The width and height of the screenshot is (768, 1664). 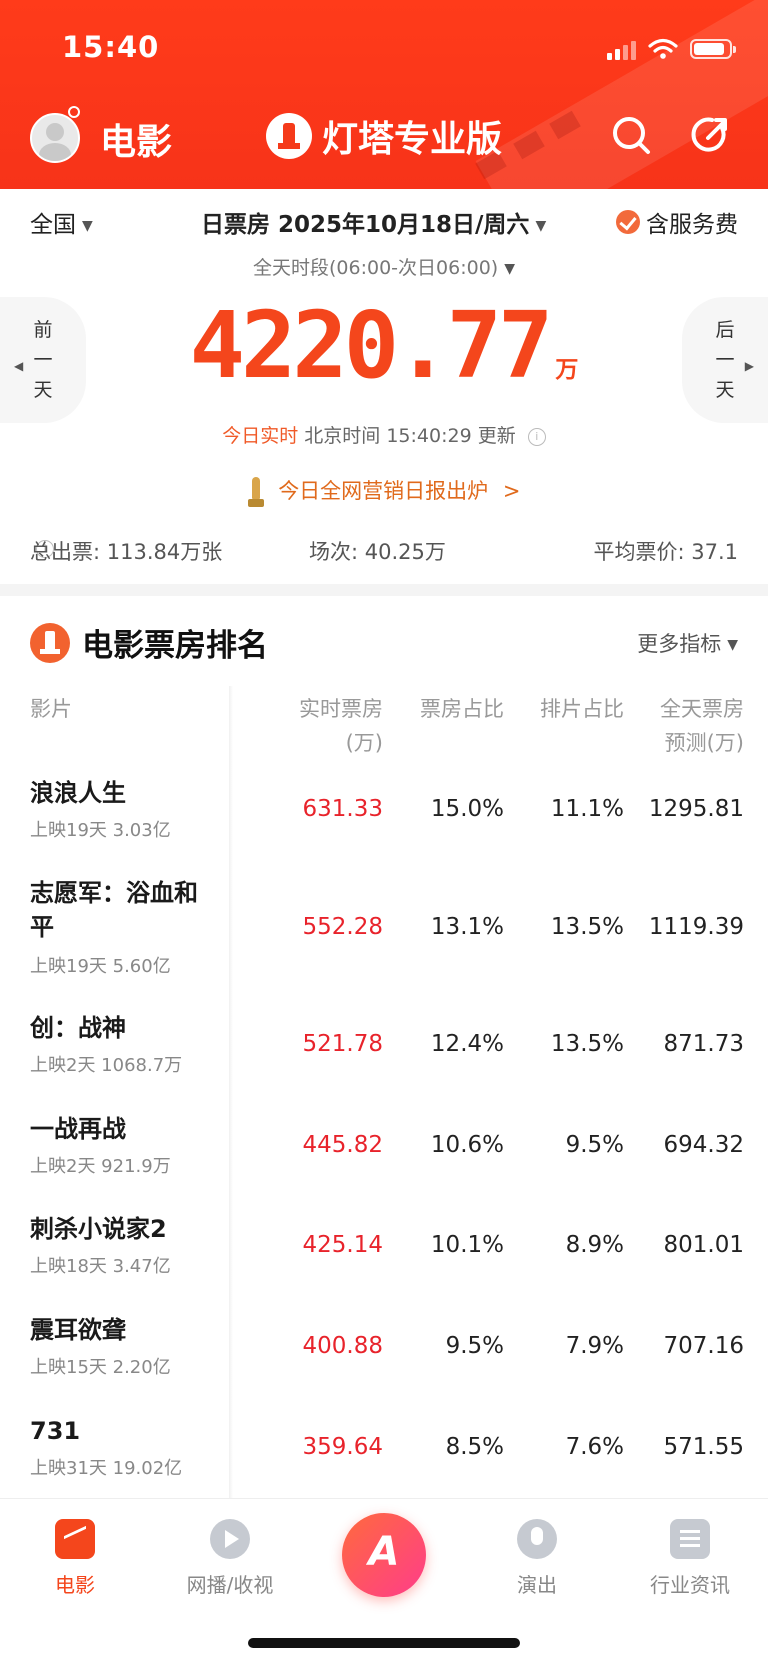 What do you see at coordinates (384, 1162) in the screenshot?
I see `table-row: 一战再战 上映2天 921.9万 445.82 10.6% 9.5% 694.32` at bounding box center [384, 1162].